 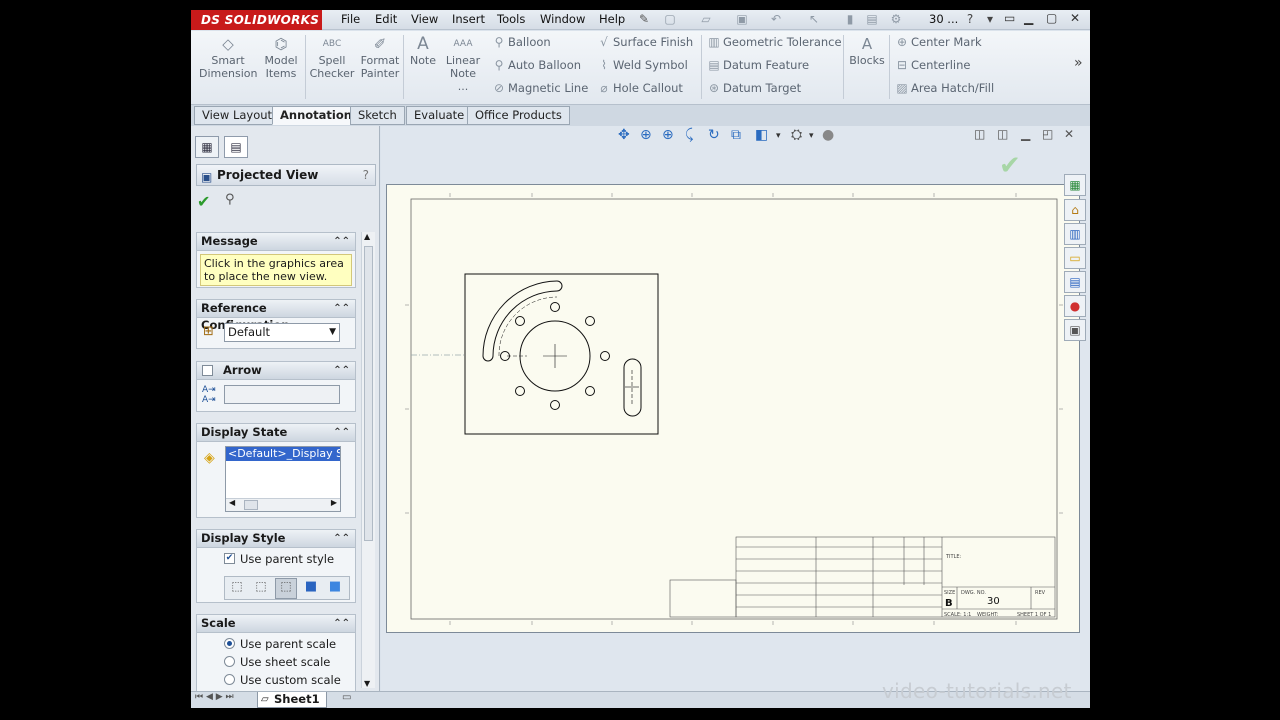 What do you see at coordinates (230, 199) in the screenshot?
I see `pushpin-icon: ⚲` at bounding box center [230, 199].